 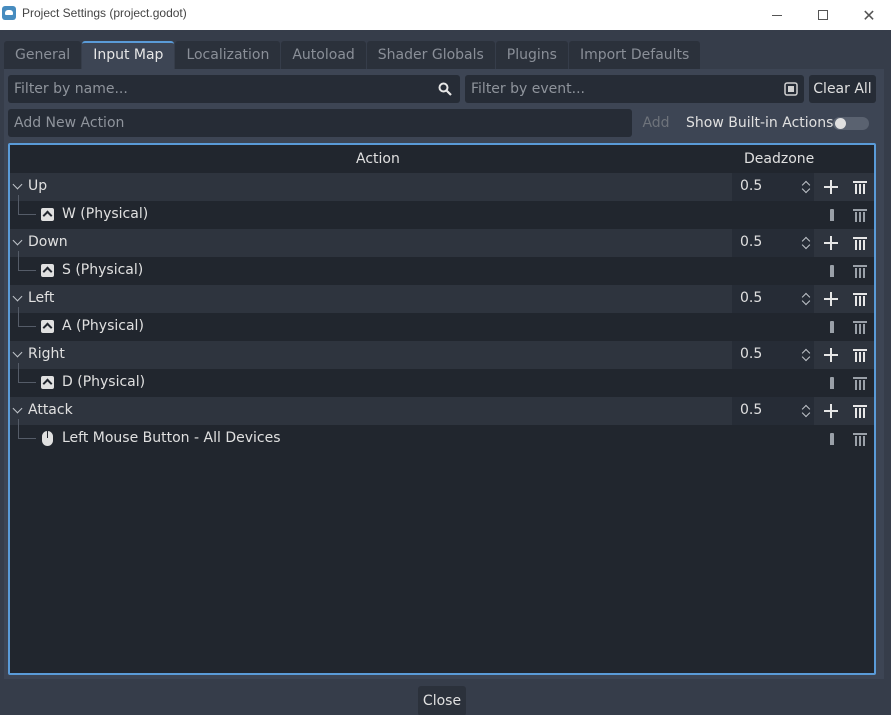 What do you see at coordinates (48, 242) in the screenshot?
I see `action-name: Down` at bounding box center [48, 242].